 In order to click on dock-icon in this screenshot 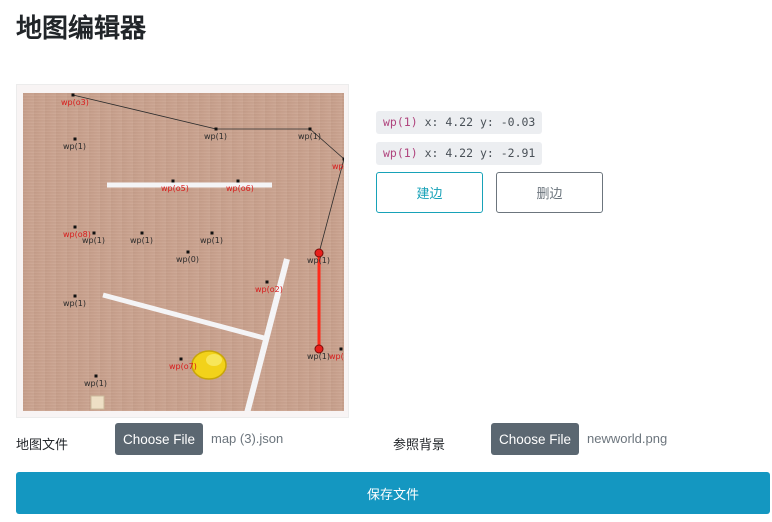, I will do `click(97, 402)`.